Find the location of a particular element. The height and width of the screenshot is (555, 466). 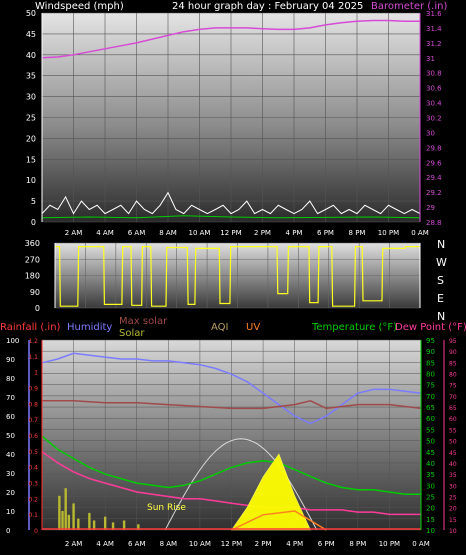

dew-point-y-tick: 95 is located at coordinates (453, 341).